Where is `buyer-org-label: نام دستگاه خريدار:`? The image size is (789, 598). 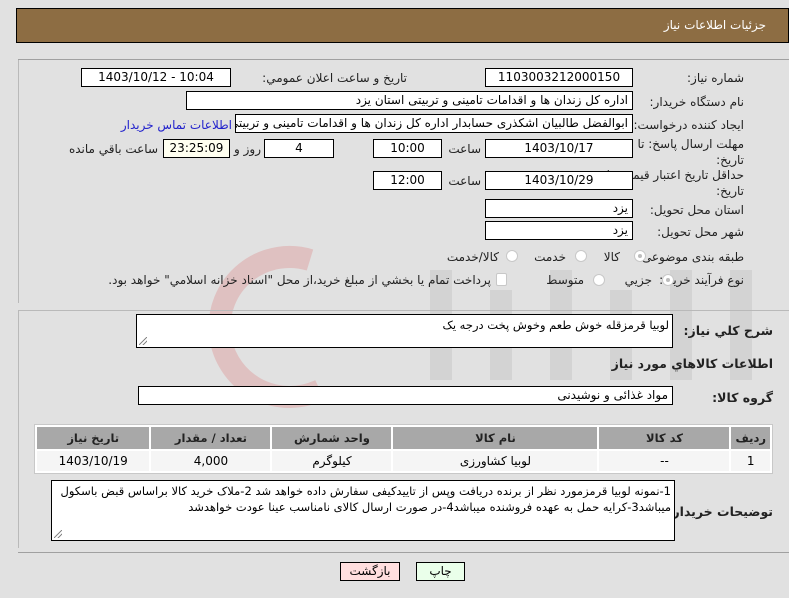
buyer-org-label: نام دستگاه خريدار: is located at coordinates (697, 102).